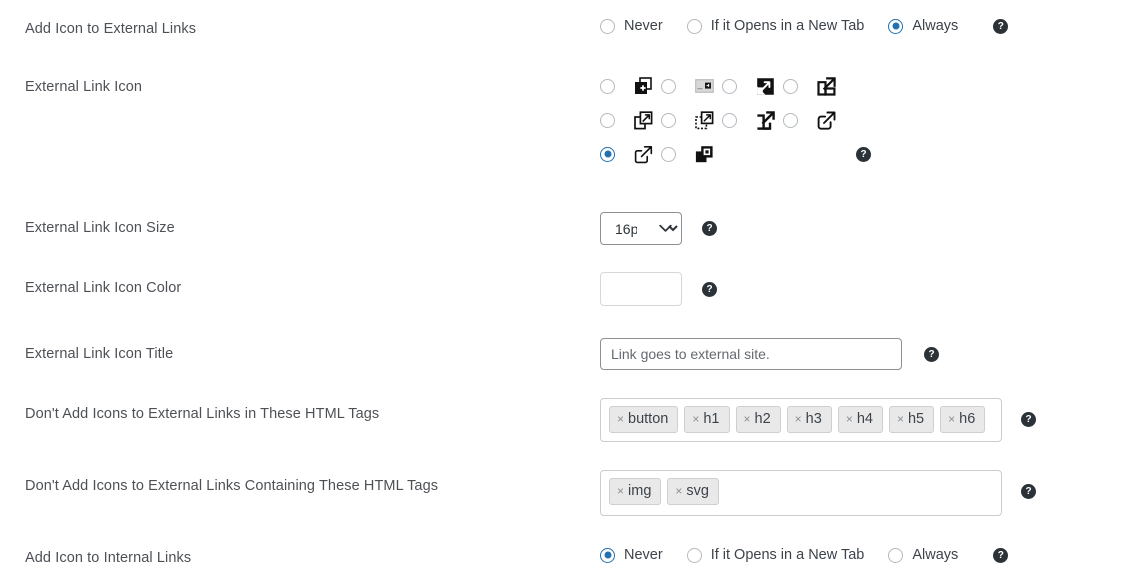 The width and height of the screenshot is (1125, 583). Describe the element at coordinates (916, 419) in the screenshot. I see `token-label: h5` at that location.